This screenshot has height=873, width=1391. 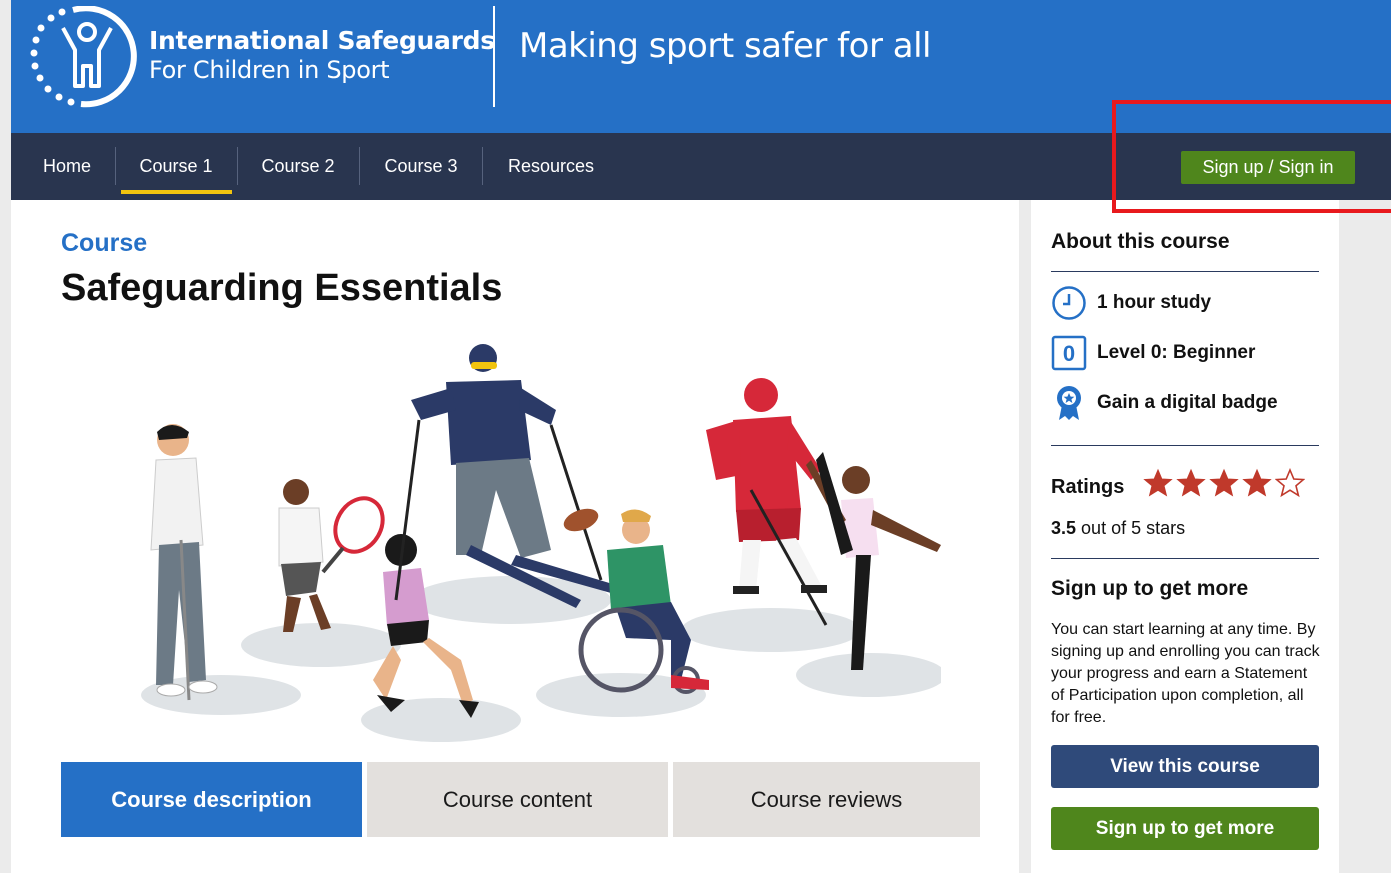 I want to click on level-icon-digit: 0, so click(x=1069, y=353).